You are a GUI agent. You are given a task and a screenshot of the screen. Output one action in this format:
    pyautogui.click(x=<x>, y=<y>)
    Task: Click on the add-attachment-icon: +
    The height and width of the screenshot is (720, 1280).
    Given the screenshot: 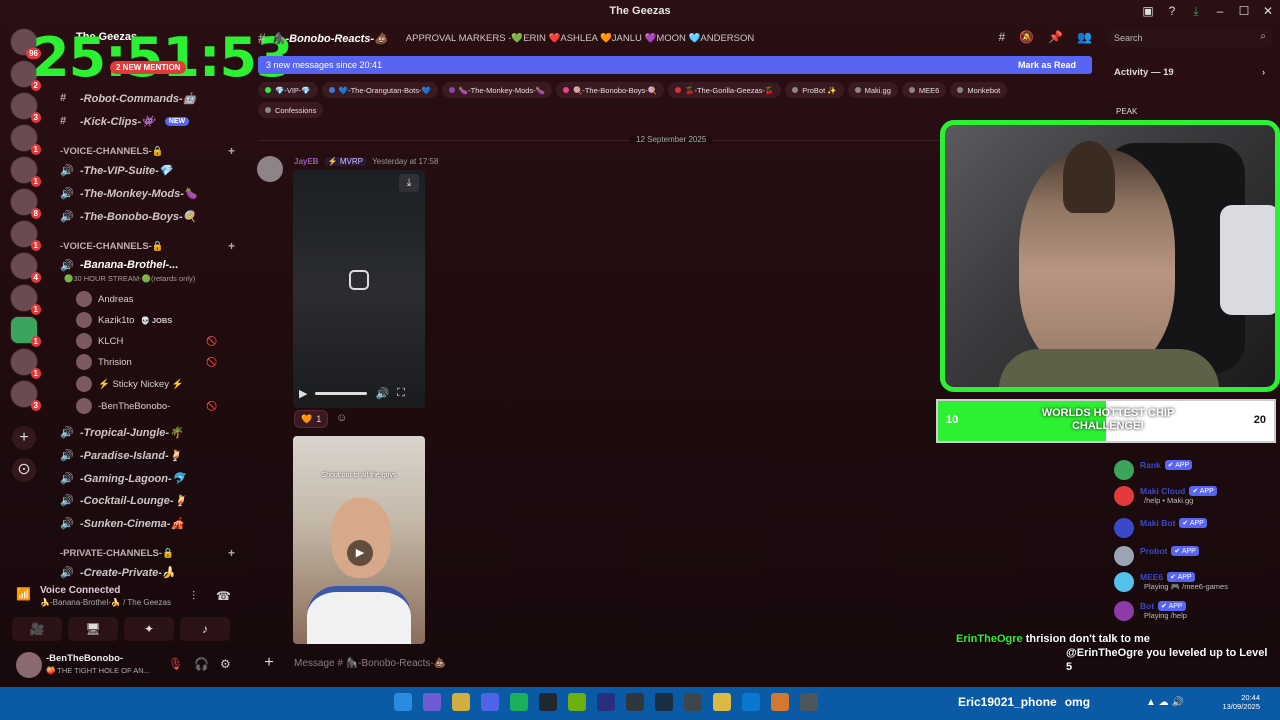 What is the action you would take?
    pyautogui.click(x=269, y=663)
    